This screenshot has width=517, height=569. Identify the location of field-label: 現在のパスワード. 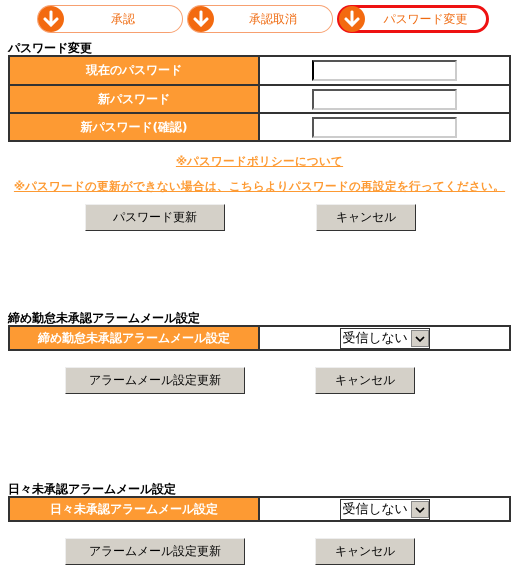
(135, 70).